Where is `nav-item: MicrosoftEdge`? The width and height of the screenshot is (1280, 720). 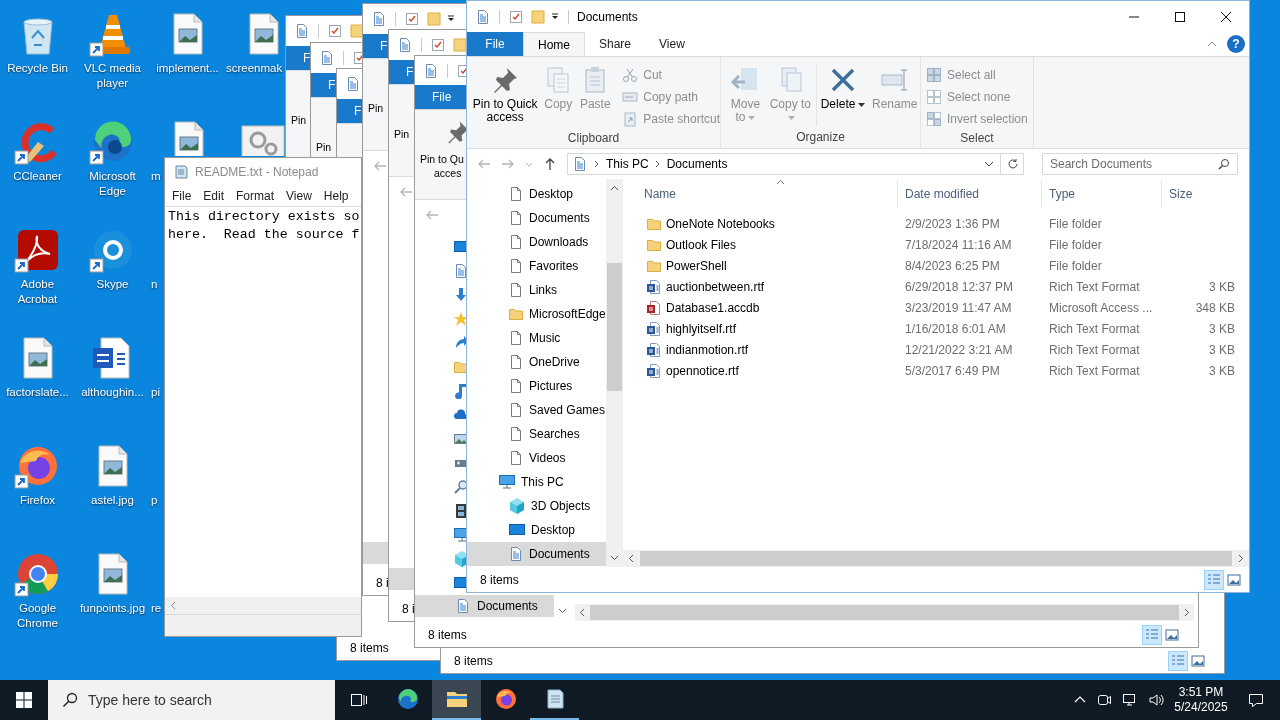
nav-item: MicrosoftEdge is located at coordinates (536, 314).